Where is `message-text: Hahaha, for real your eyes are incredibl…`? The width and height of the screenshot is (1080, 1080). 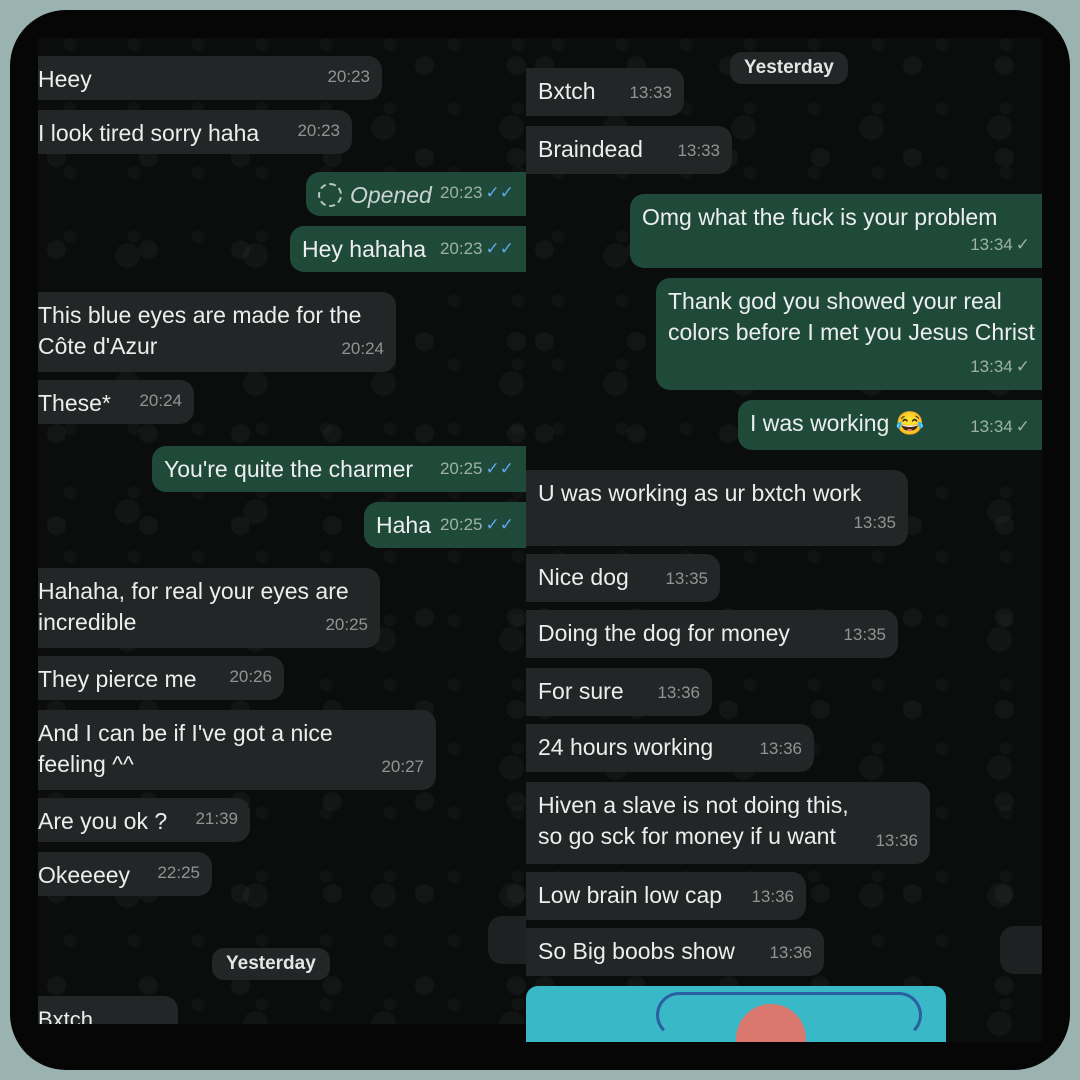
message-text: Hahaha, for real your eyes are incredibl… is located at coordinates (193, 606).